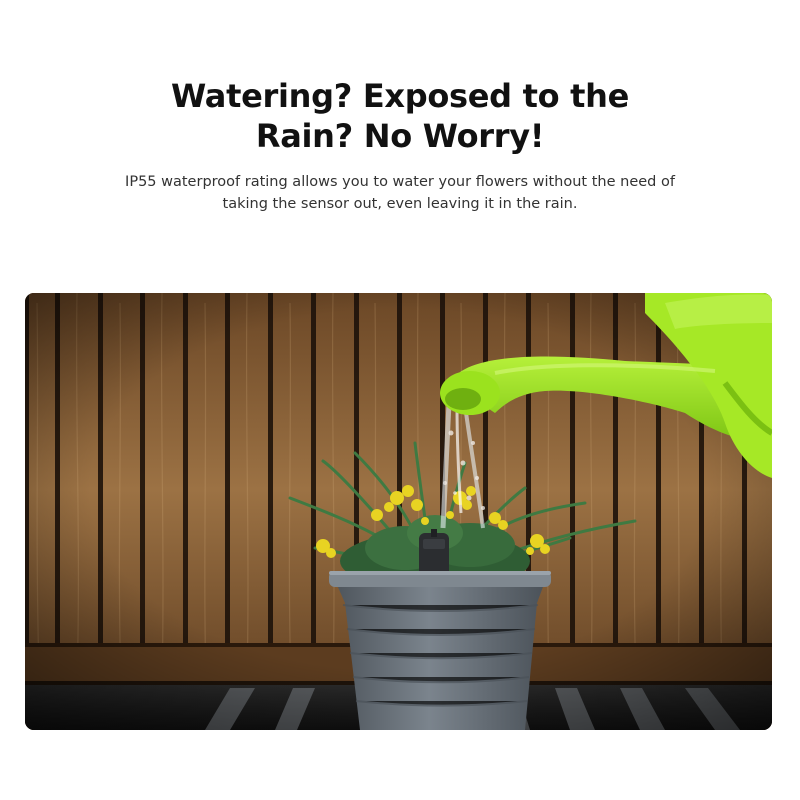 The height and width of the screenshot is (800, 800). I want to click on headline-line-1: Watering? Exposed to the, so click(400, 96).